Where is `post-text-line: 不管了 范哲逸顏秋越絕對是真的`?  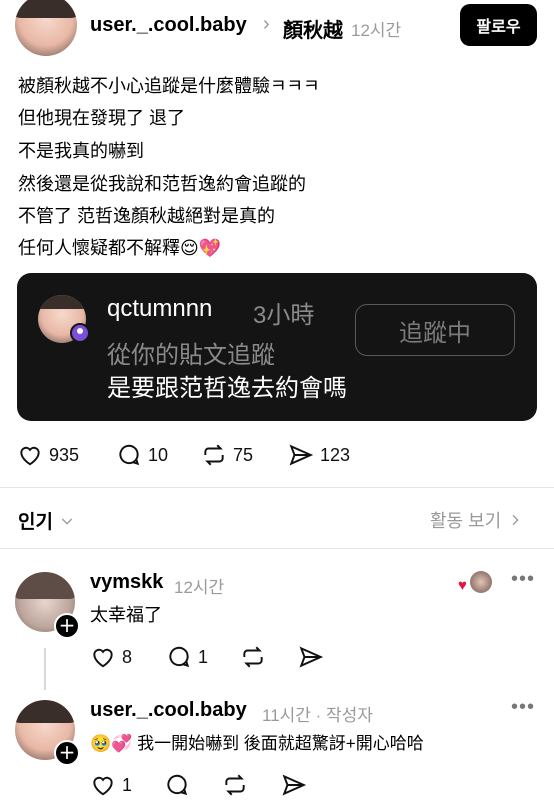 post-text-line: 不管了 范哲逸顏秋越絕對是真的 is located at coordinates (146, 216).